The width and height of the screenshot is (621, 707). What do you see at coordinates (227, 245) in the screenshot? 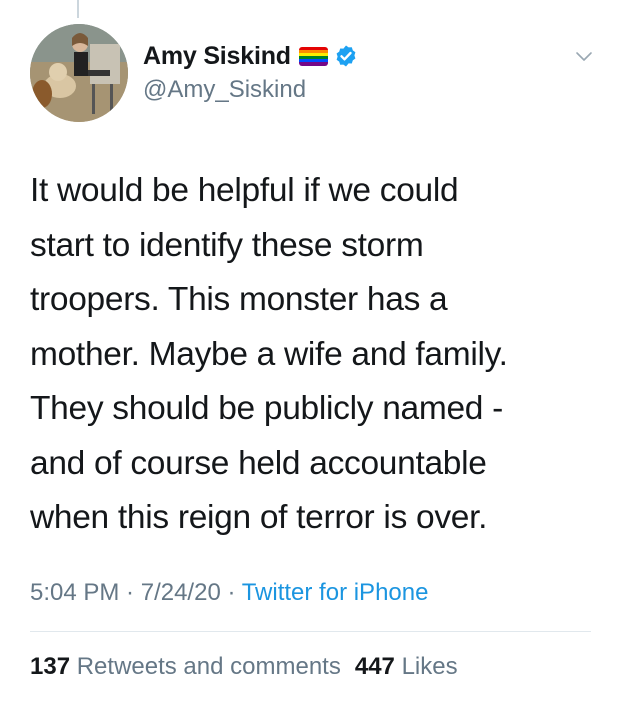
I see `tweet-text-line: start to identify these storm` at bounding box center [227, 245].